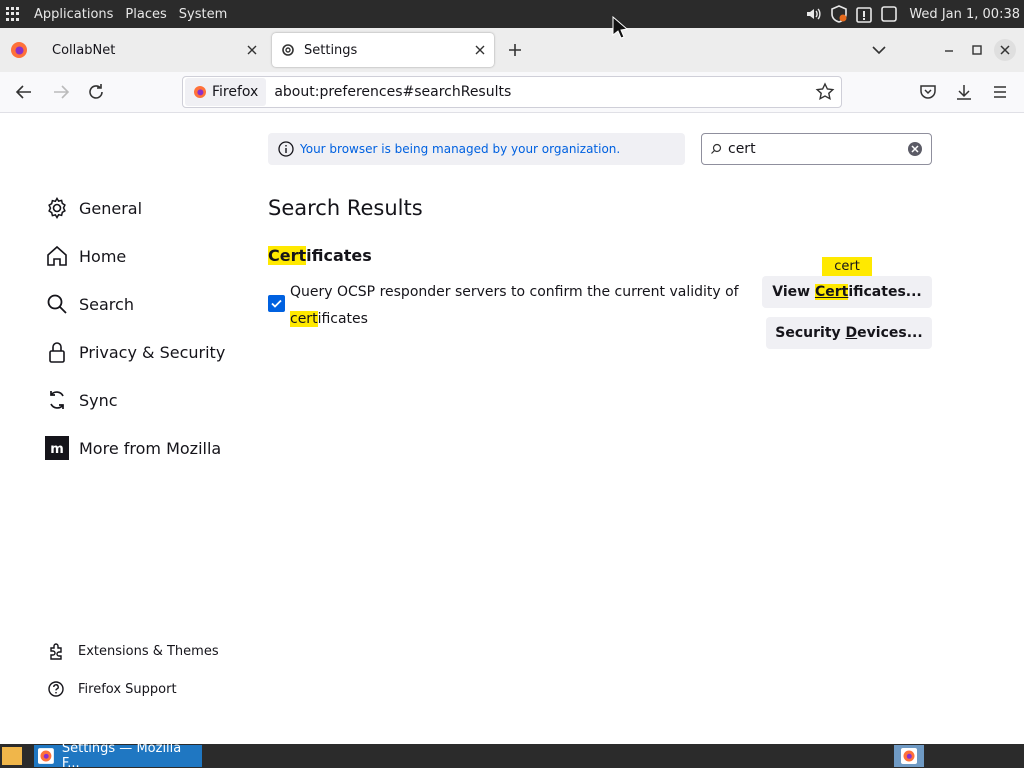 The image size is (1024, 771). What do you see at coordinates (203, 14) in the screenshot?
I see `menu-system: System` at bounding box center [203, 14].